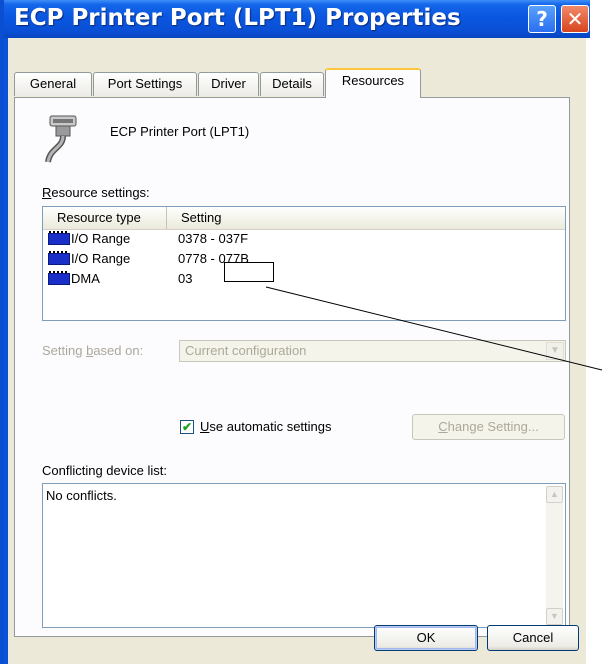 This screenshot has height=664, width=602. What do you see at coordinates (433, 328) in the screenshot?
I see `annotation-line` at bounding box center [433, 328].